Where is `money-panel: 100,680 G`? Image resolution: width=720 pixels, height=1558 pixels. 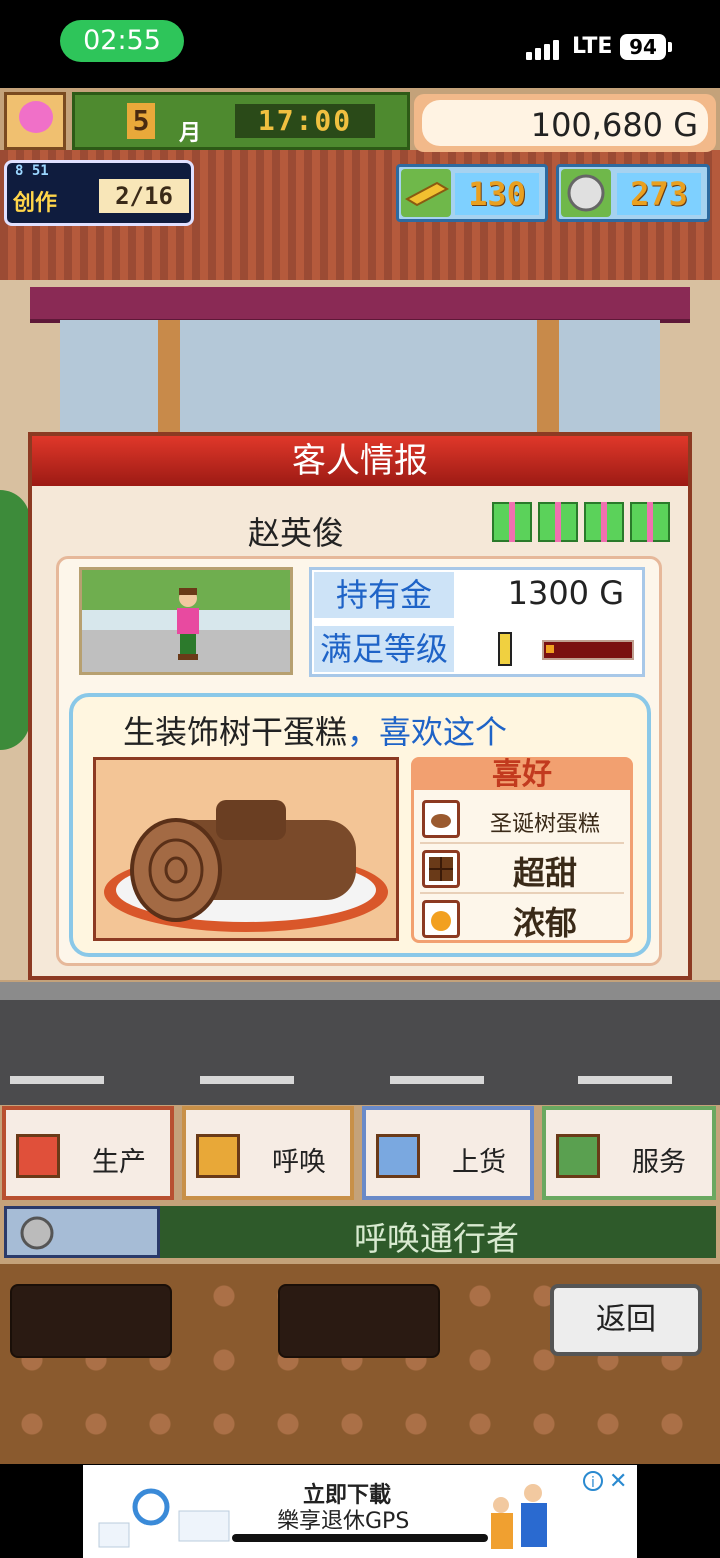
money-panel: 100,680 G is located at coordinates (565, 123).